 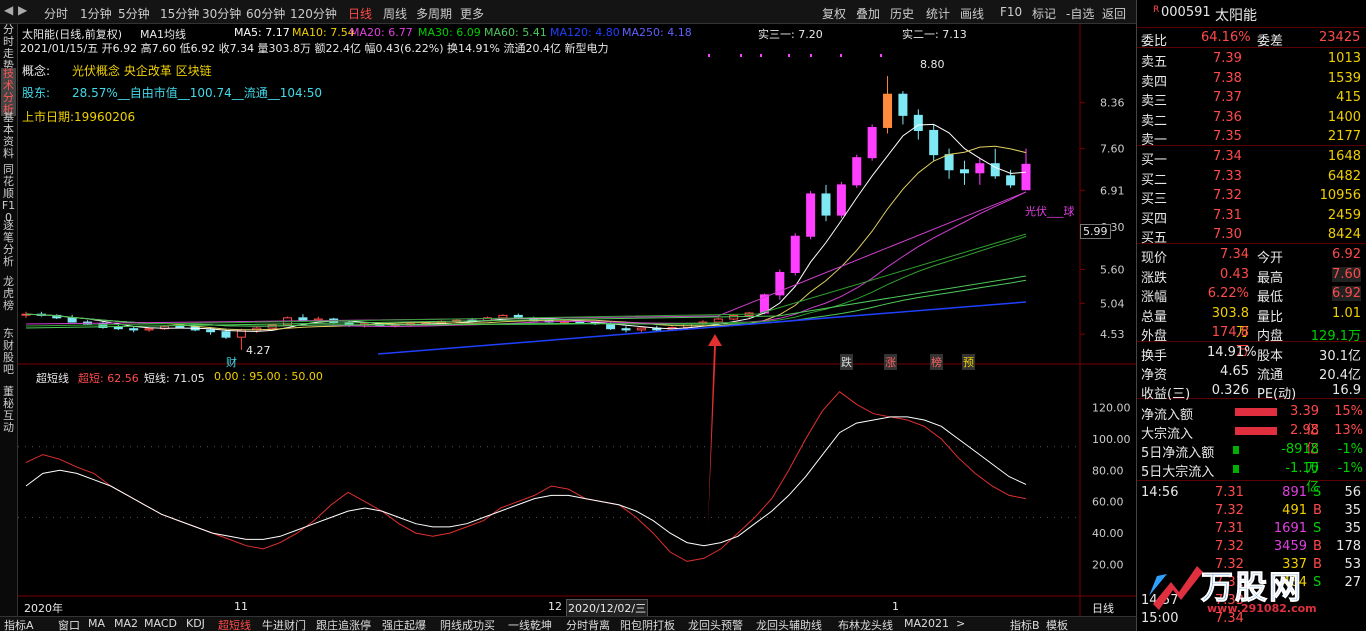 I want to click on info-label: 收益(三), so click(x=1166, y=394).